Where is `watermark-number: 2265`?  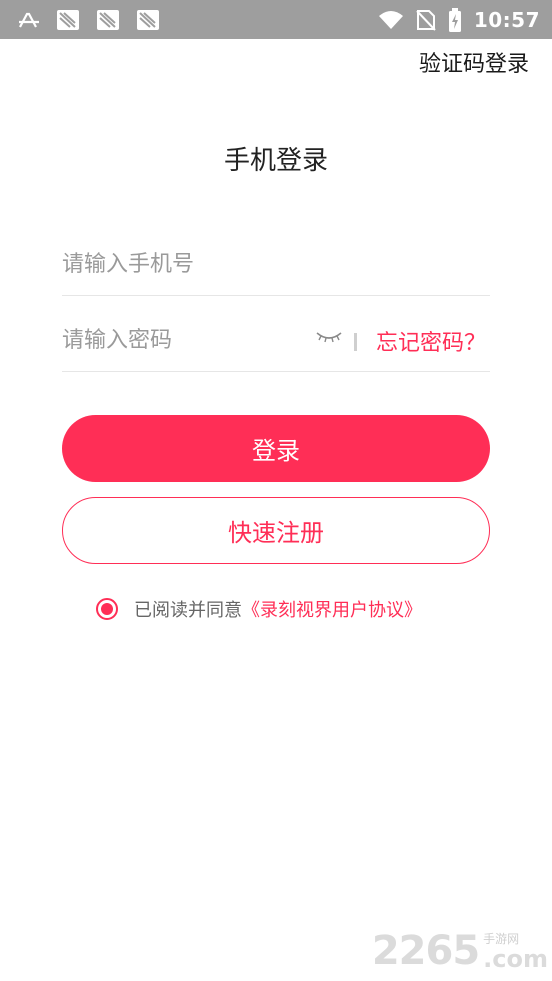
watermark-number: 2265 is located at coordinates (425, 951).